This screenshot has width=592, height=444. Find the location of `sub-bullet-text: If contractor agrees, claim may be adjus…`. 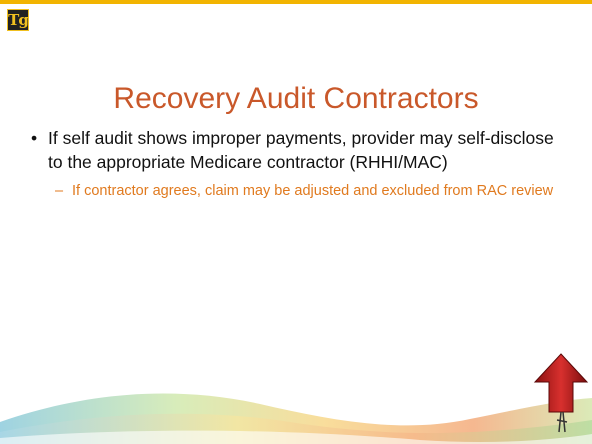

sub-bullet-text: If contractor agrees, claim may be adjus… is located at coordinates (313, 191).